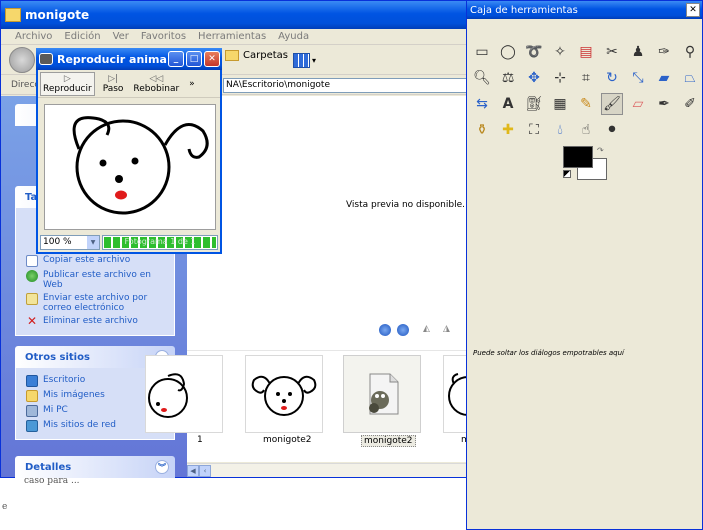 The height and width of the screenshot is (530, 703). What do you see at coordinates (287, 440) in the screenshot?
I see `thumbnail-label: monigote2` at bounding box center [287, 440].